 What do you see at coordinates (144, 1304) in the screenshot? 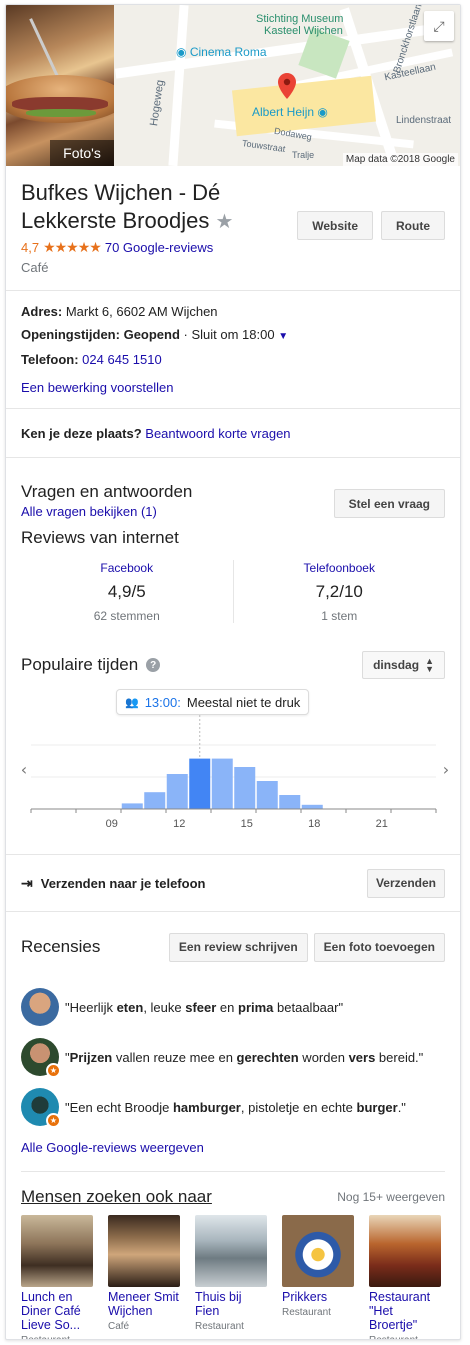
I see `related-place-name: Meneer Smit Wijchen` at bounding box center [144, 1304].